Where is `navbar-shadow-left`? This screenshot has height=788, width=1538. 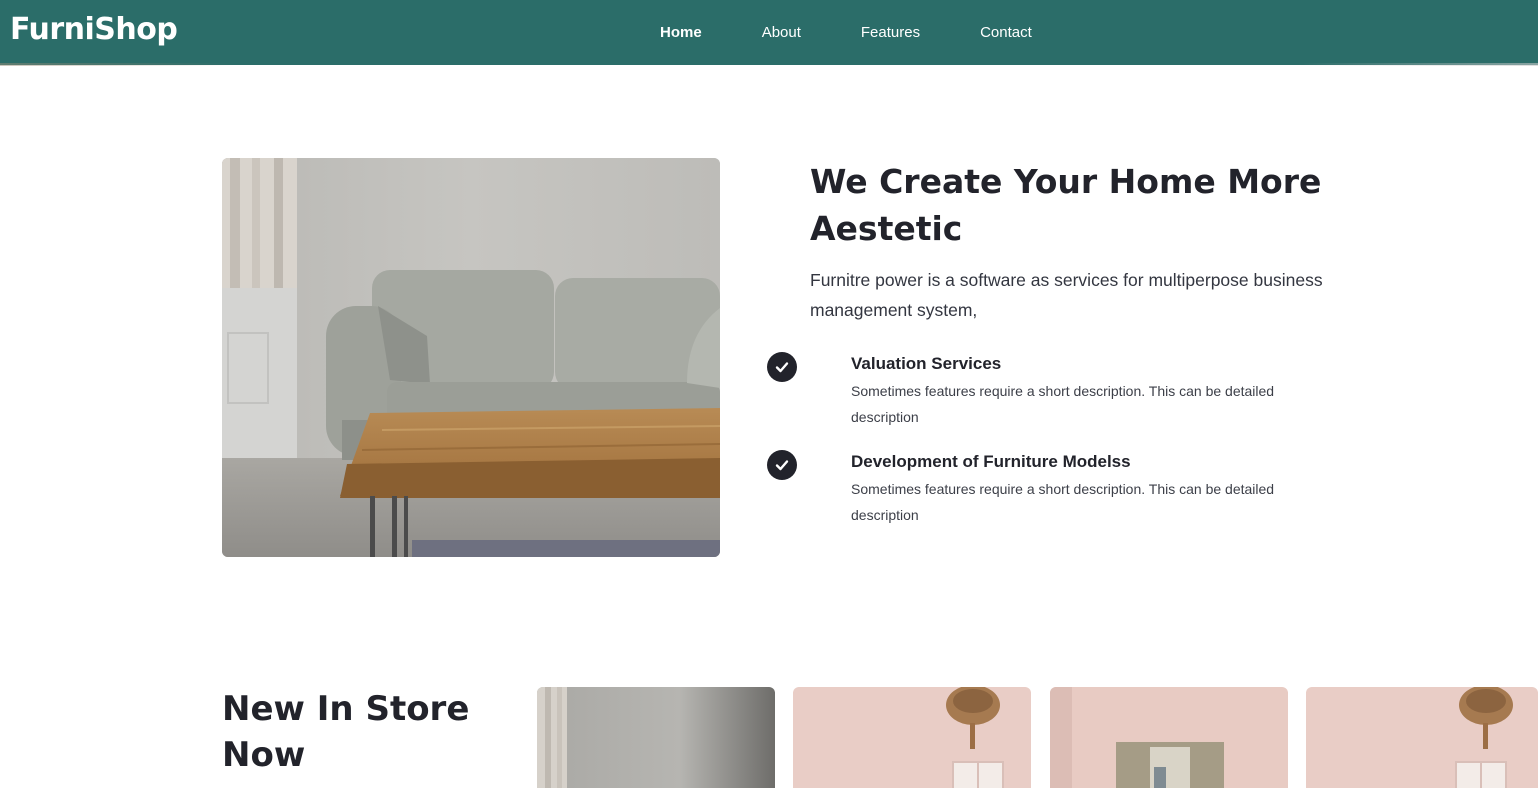
navbar-shadow-left is located at coordinates (117, 64).